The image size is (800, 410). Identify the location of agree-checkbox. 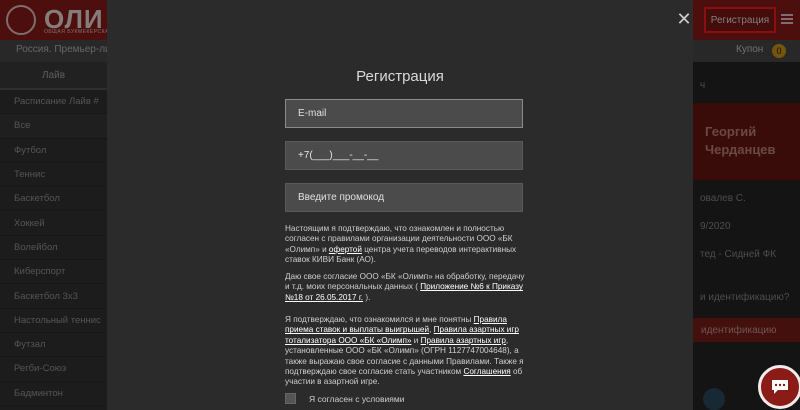
(290, 398).